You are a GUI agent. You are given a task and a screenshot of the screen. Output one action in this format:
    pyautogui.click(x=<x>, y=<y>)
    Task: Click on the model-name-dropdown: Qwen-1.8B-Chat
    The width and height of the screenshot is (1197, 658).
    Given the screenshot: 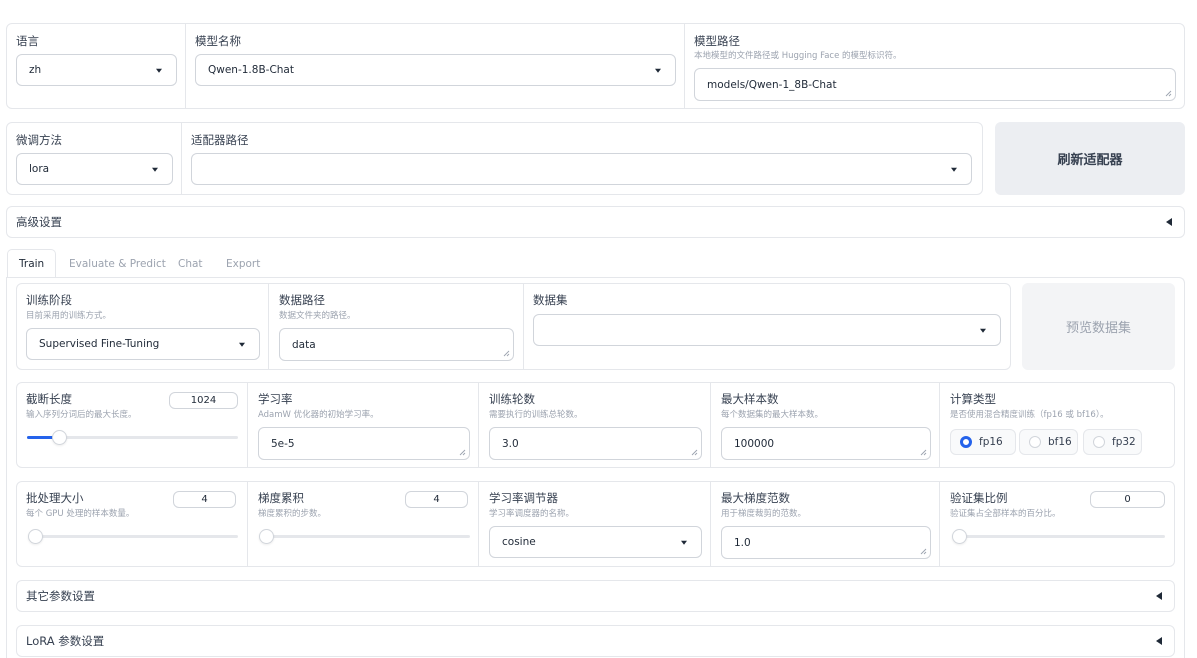 What is the action you would take?
    pyautogui.click(x=435, y=70)
    